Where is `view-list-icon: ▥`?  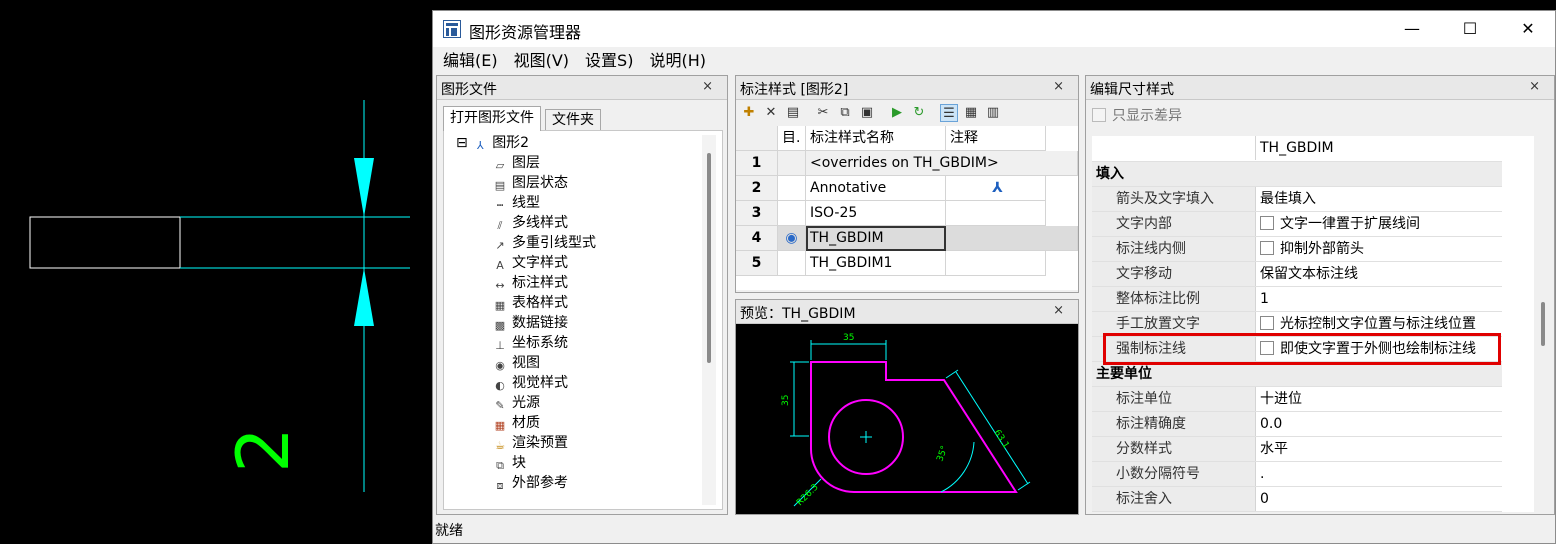 view-list-icon: ▥ is located at coordinates (993, 113).